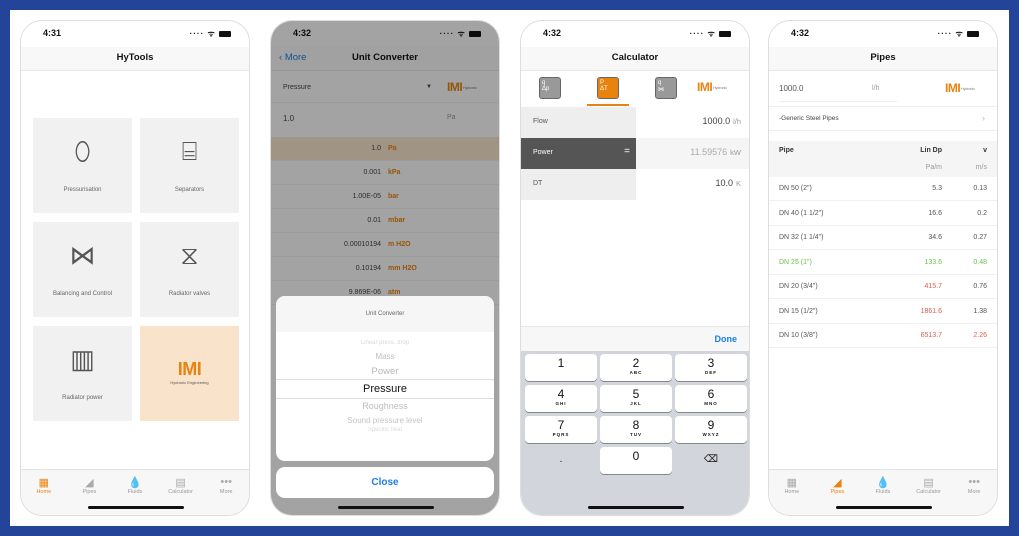  I want to click on key-letters: DEF, so click(711, 372).